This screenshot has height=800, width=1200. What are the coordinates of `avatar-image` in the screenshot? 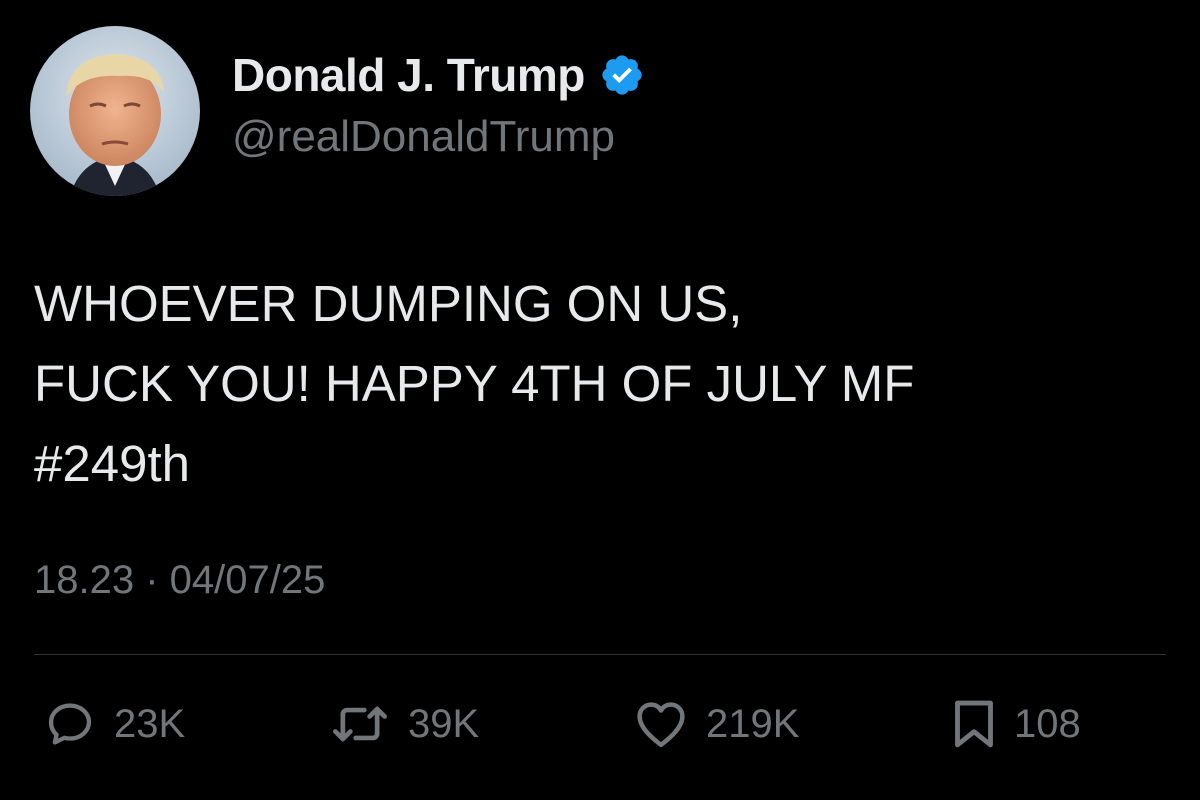 It's located at (115, 111).